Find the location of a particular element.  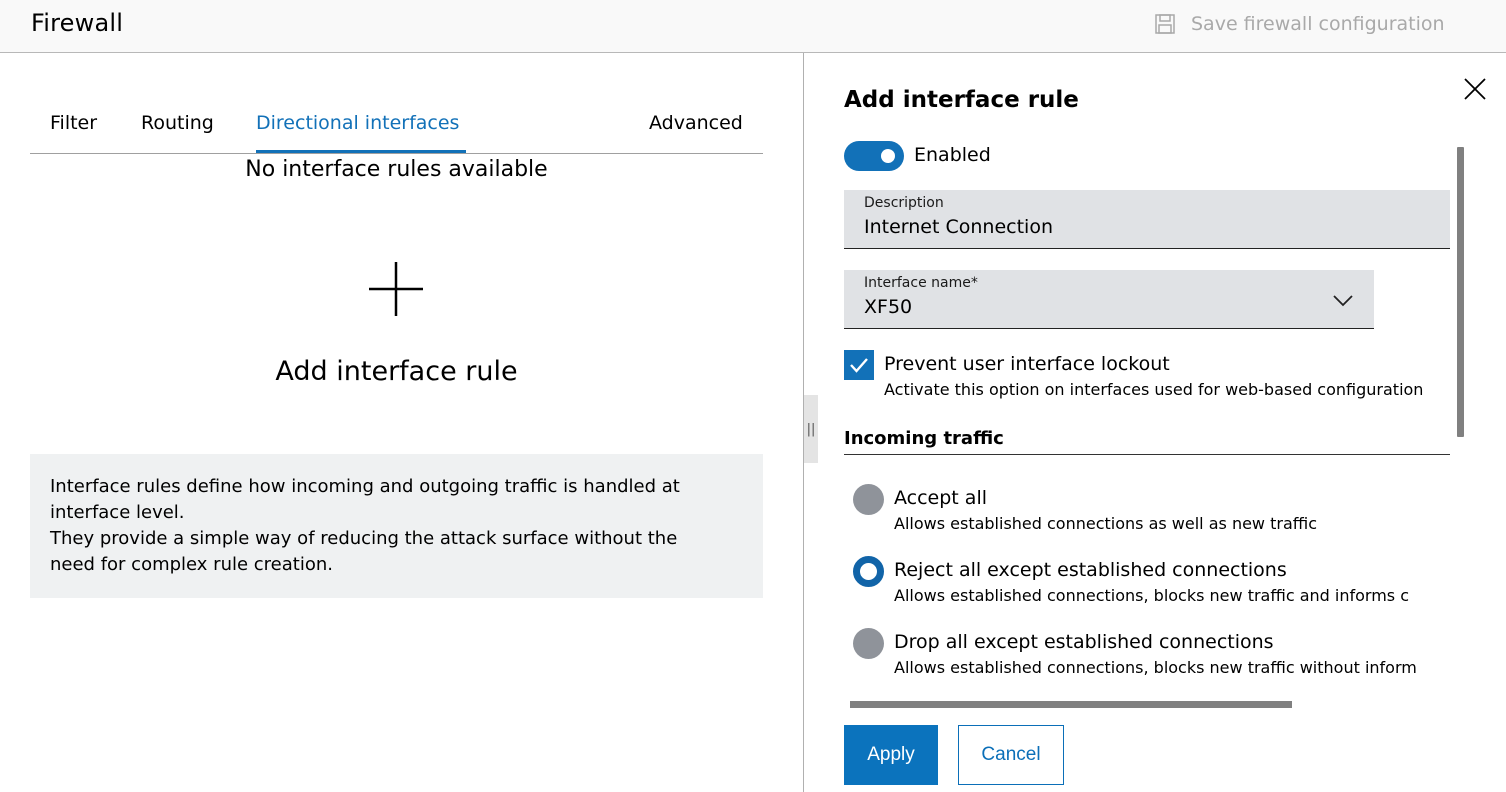

panel-title: Add interface rule is located at coordinates (961, 100).